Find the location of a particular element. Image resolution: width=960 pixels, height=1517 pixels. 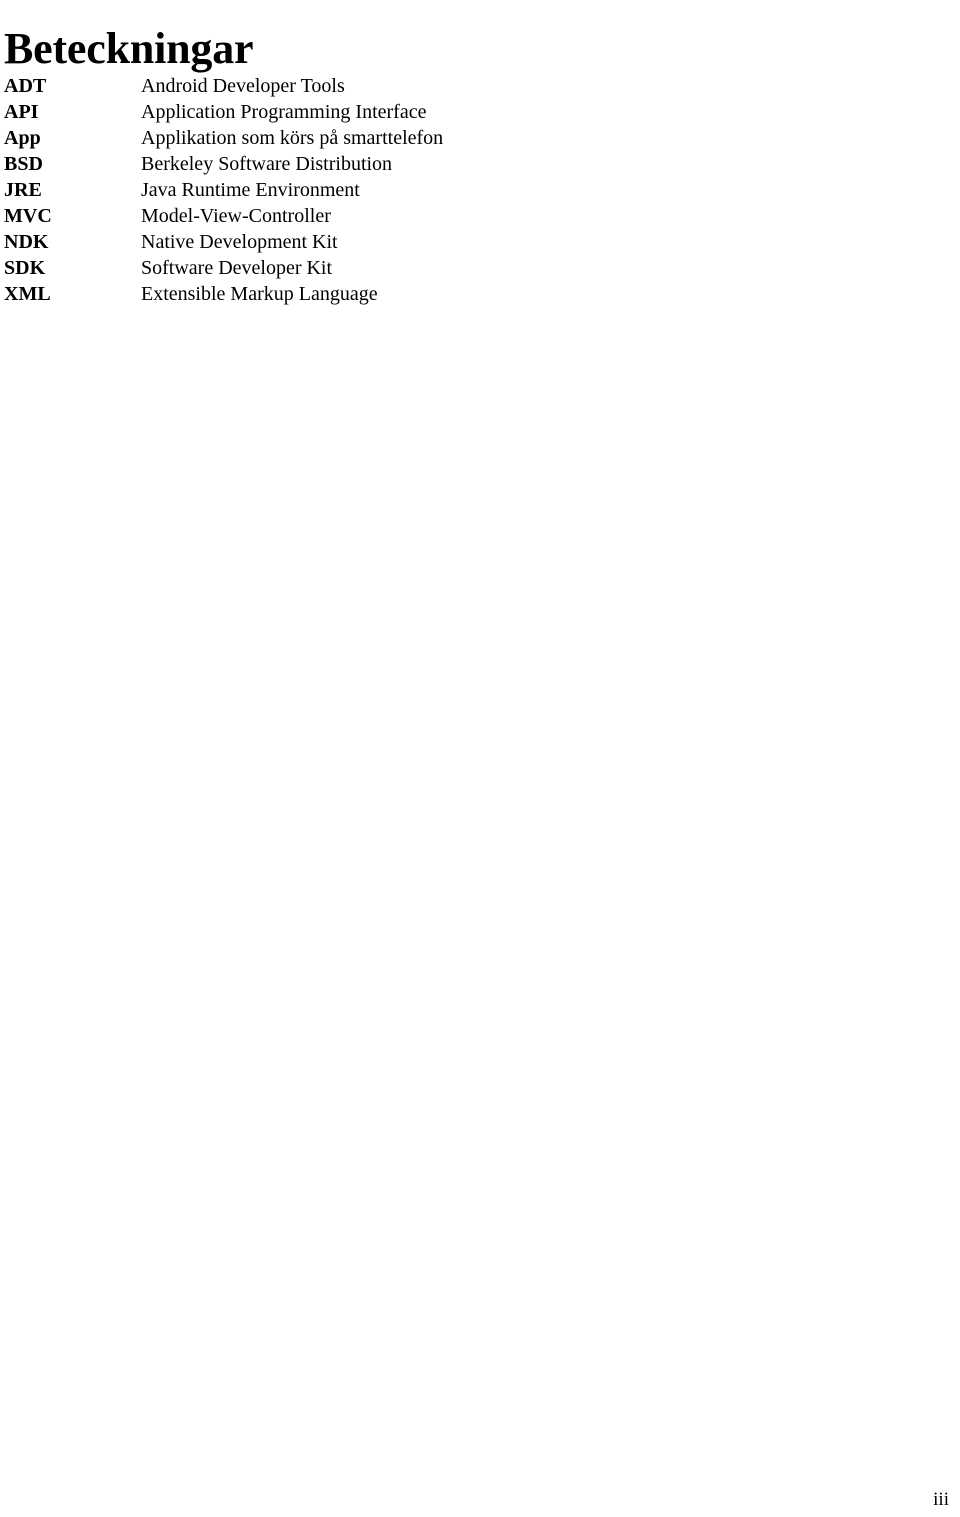

abbreviation-row: BSD Berkeley Software Distribution is located at coordinates (434, 164).